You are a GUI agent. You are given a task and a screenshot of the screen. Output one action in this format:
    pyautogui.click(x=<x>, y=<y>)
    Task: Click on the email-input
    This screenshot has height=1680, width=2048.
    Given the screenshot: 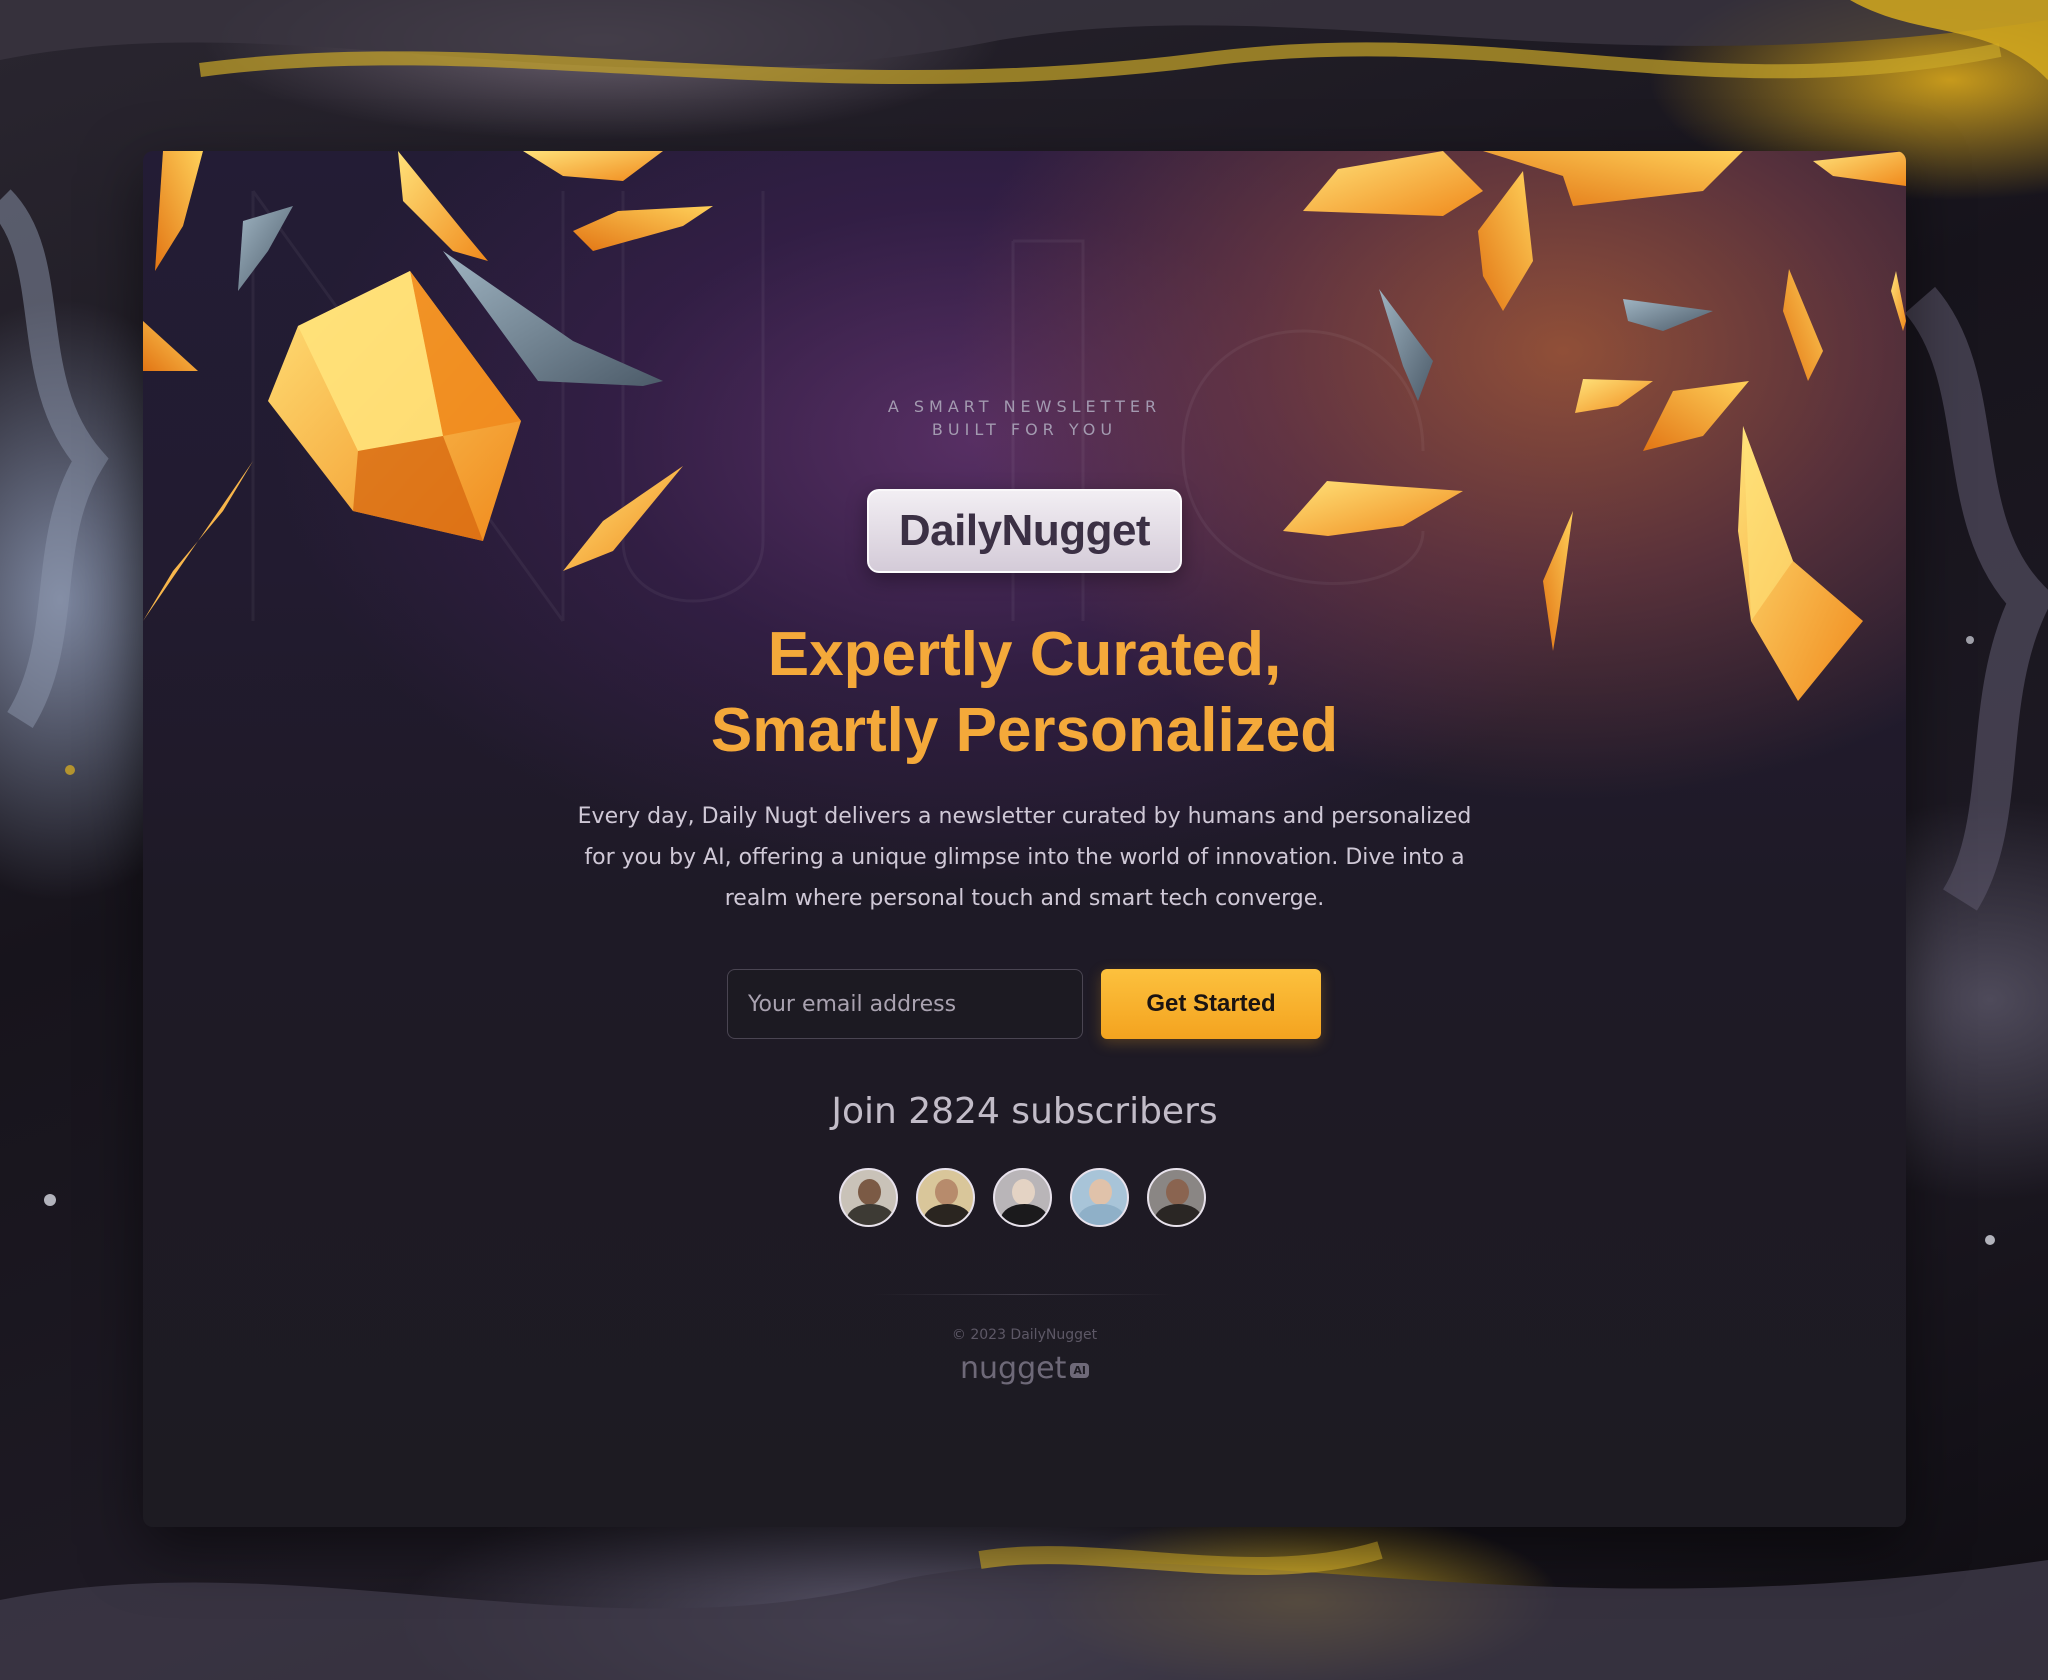 What is the action you would take?
    pyautogui.click(x=905, y=1004)
    